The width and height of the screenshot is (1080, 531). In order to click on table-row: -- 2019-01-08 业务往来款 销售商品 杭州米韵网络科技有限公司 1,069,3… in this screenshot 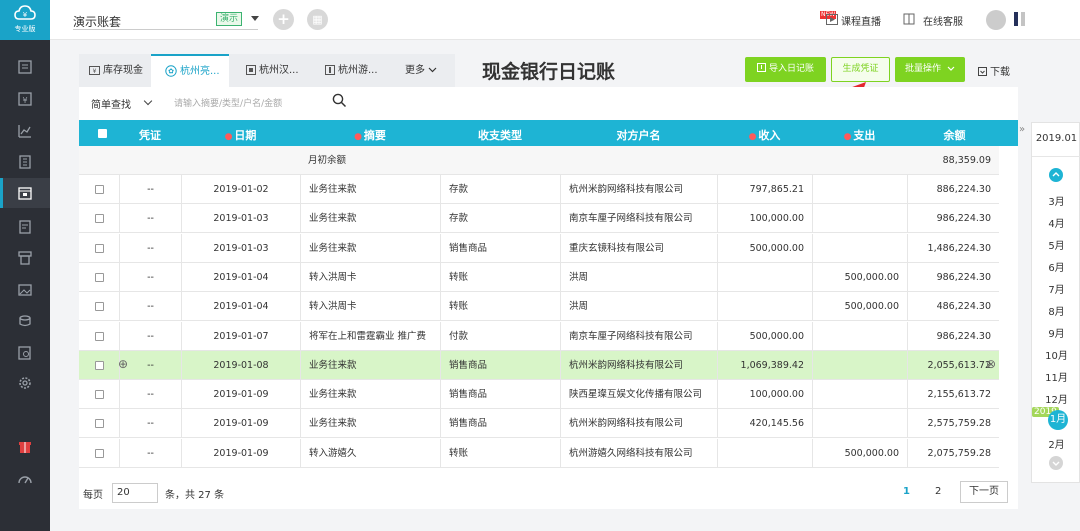, I will do `click(539, 365)`.